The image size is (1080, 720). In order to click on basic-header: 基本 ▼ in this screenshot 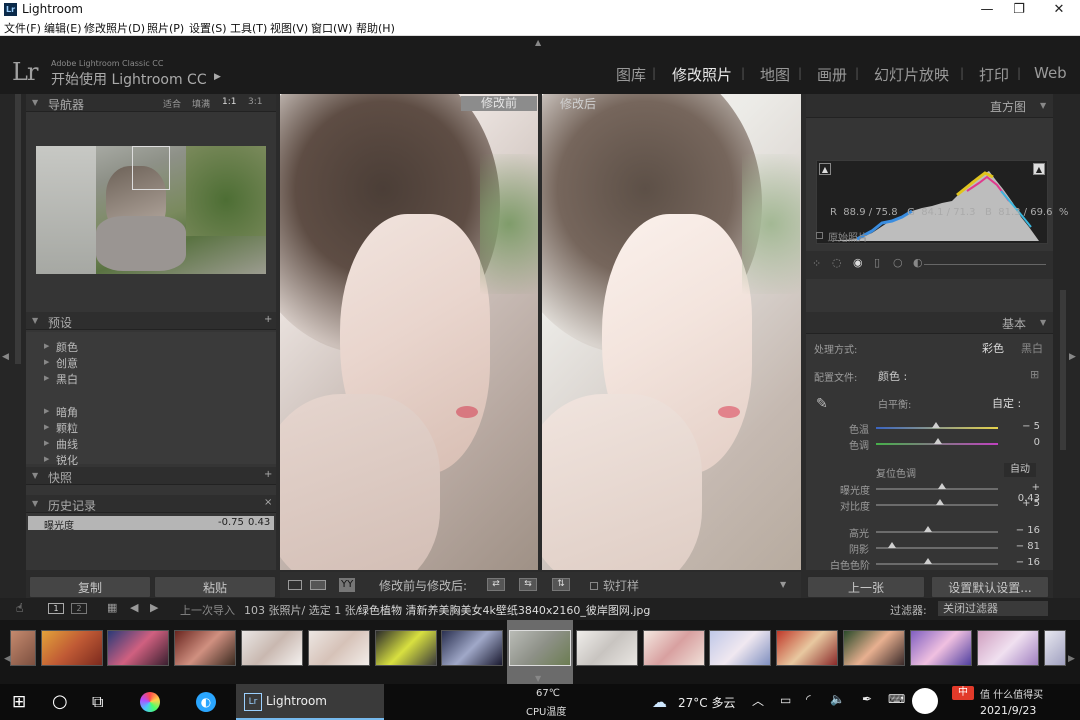, I will do `click(929, 323)`.